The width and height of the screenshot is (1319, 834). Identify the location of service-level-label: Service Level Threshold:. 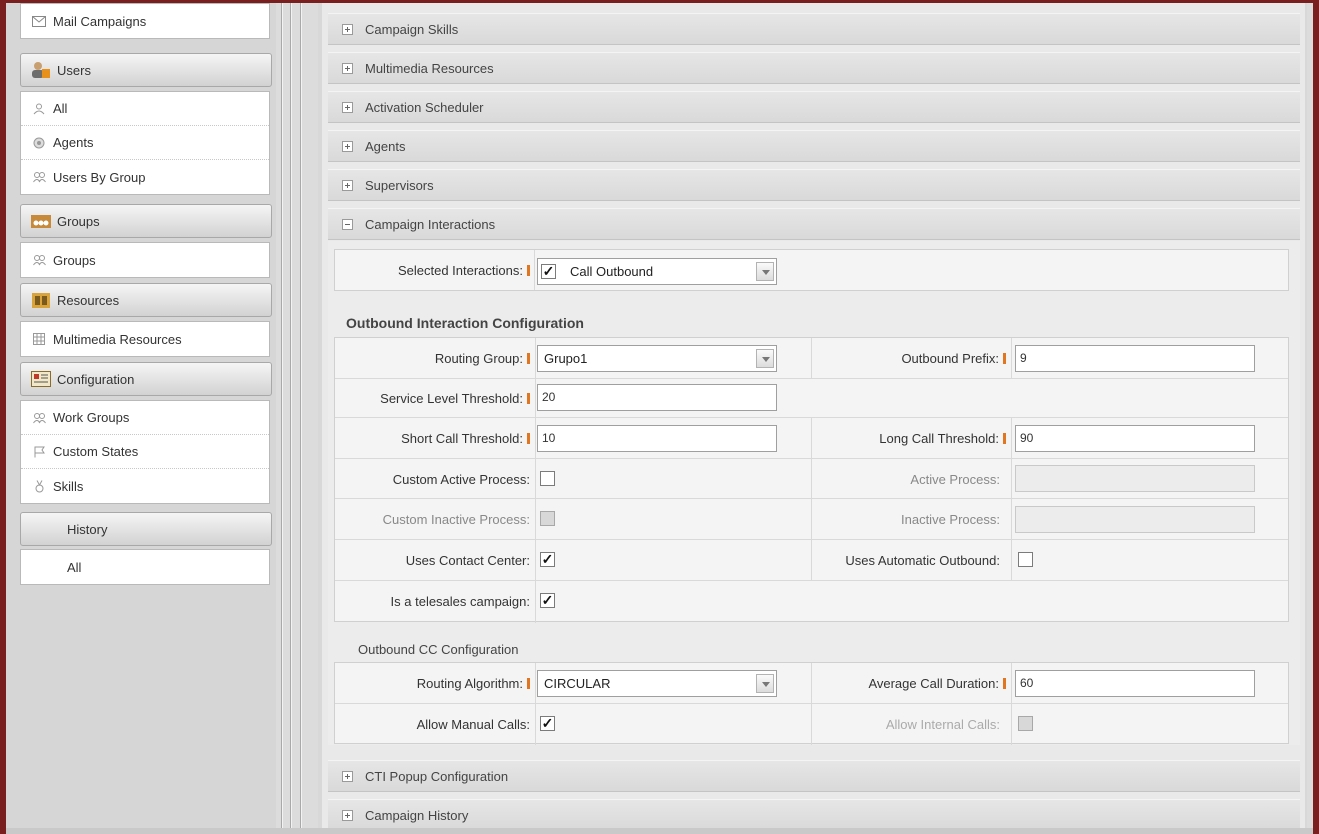
(455, 398).